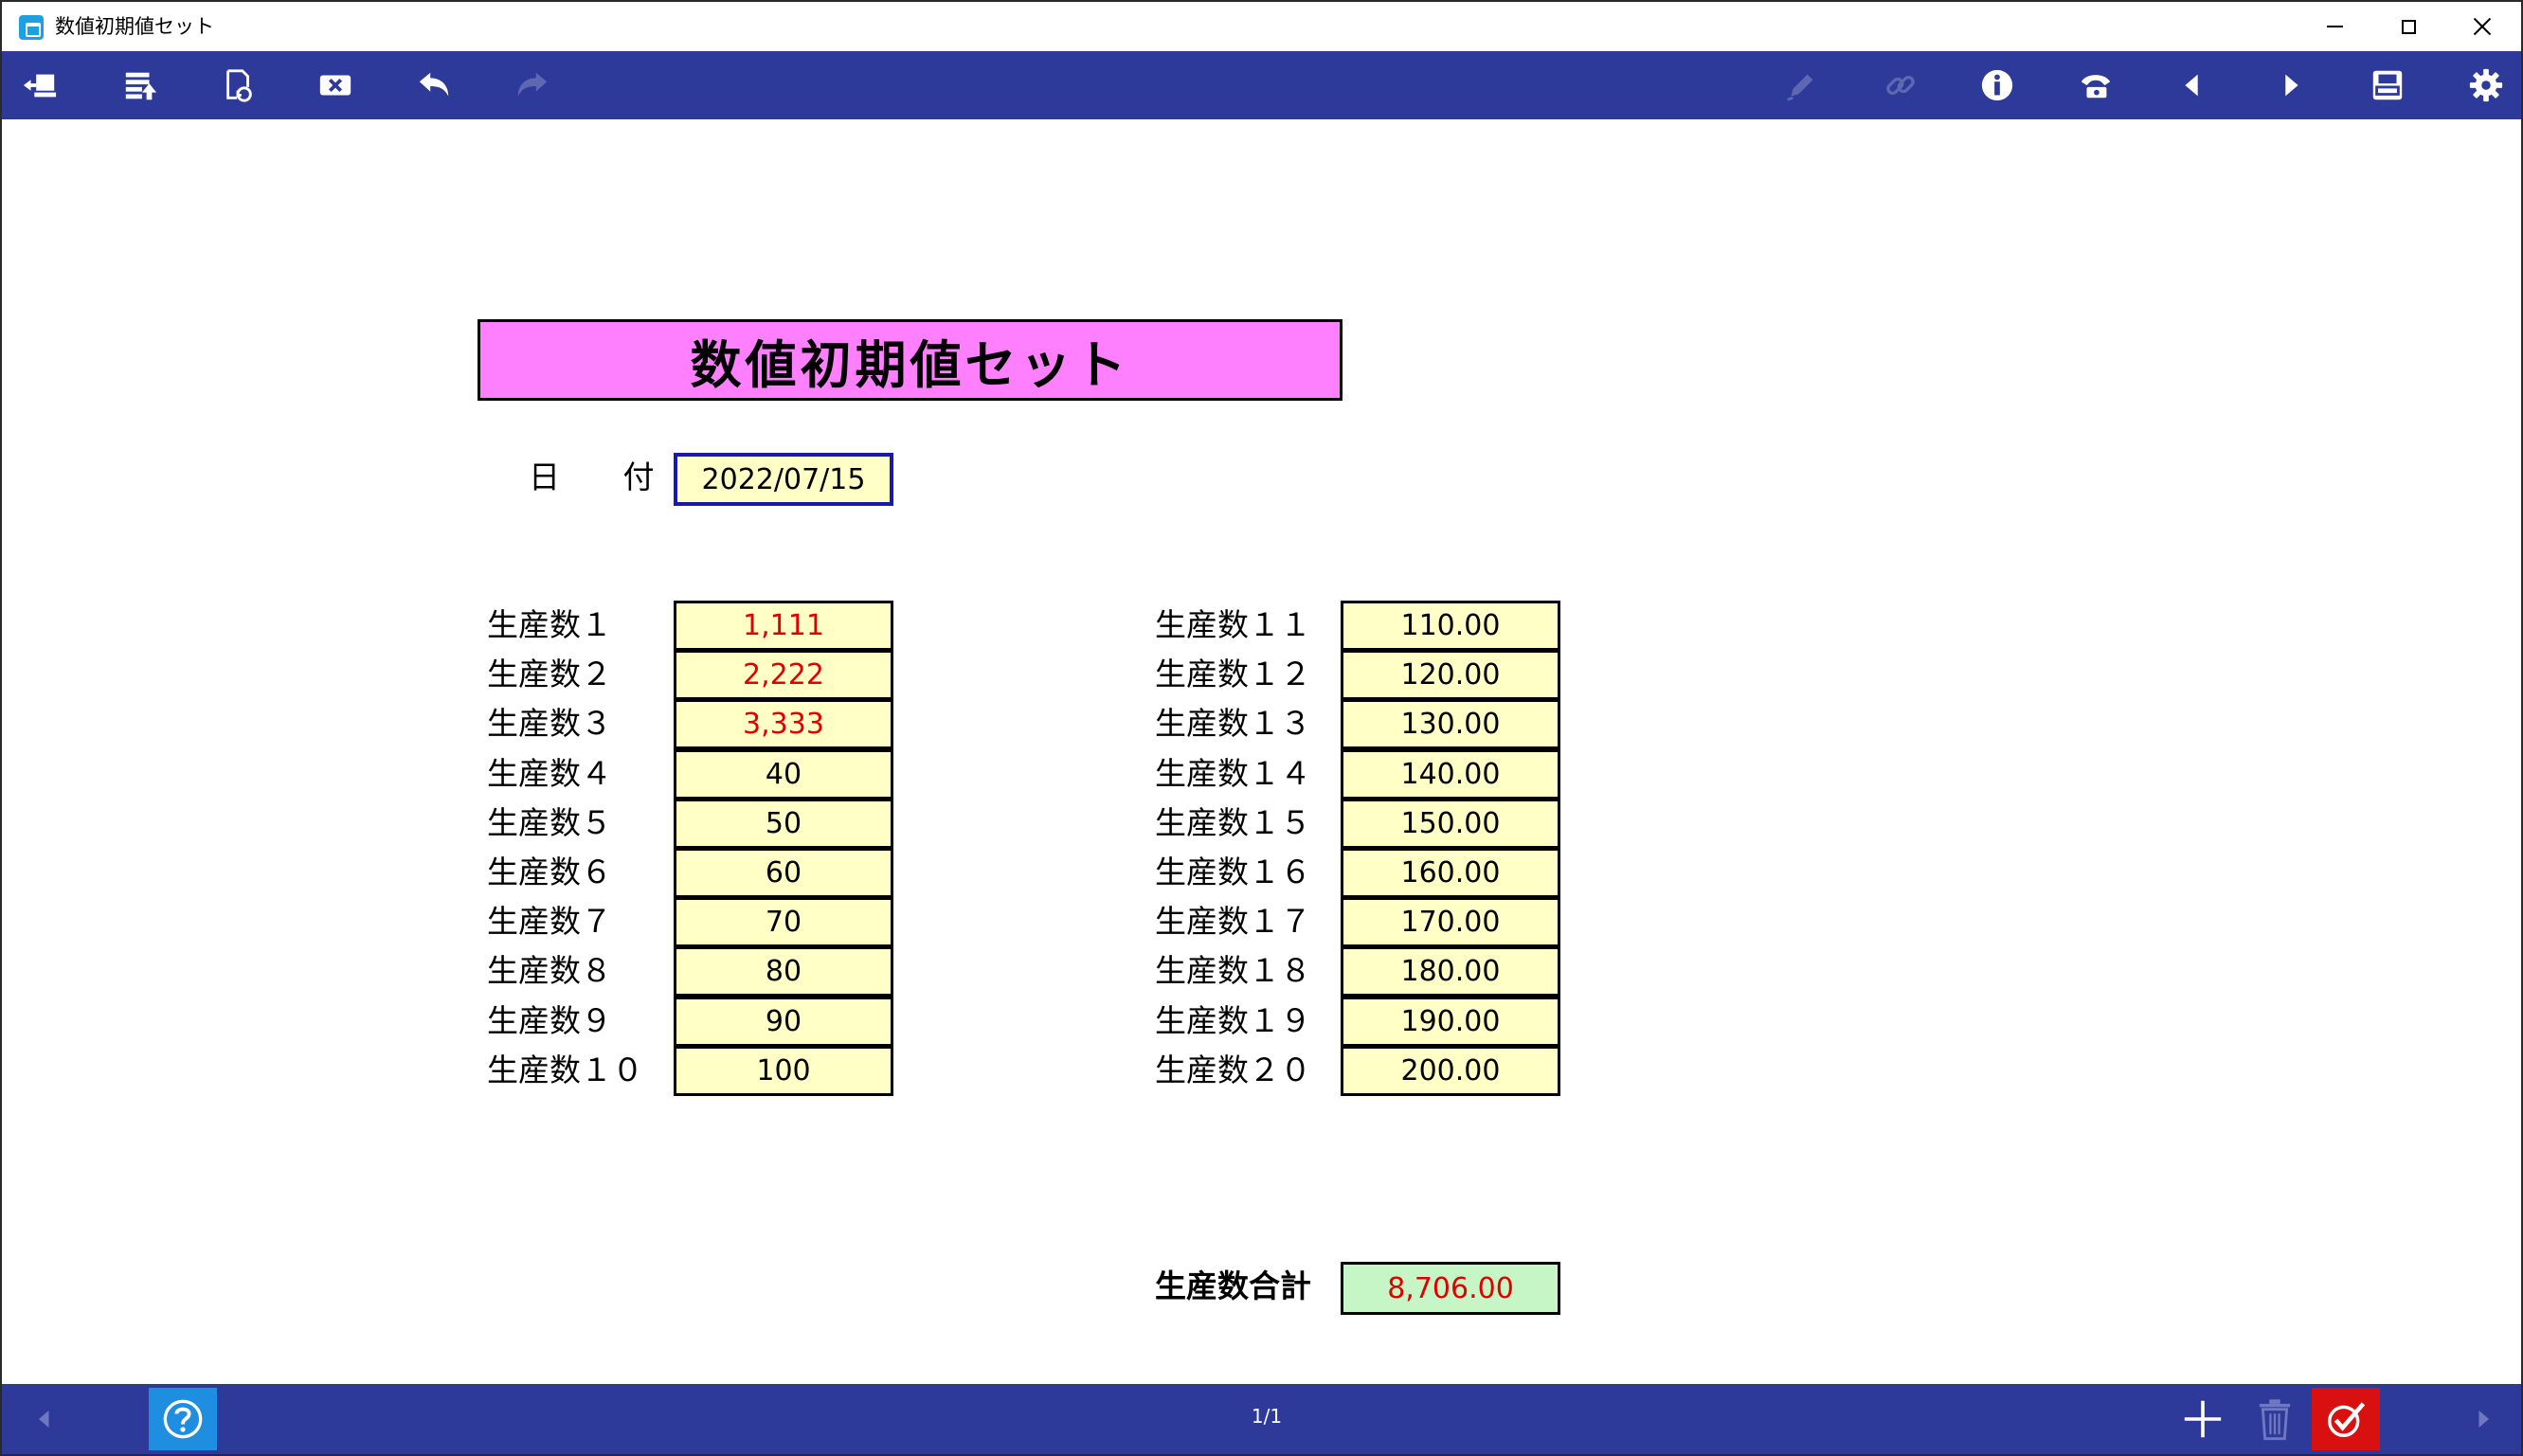 The height and width of the screenshot is (1456, 2523). What do you see at coordinates (565, 1070) in the screenshot?
I see `production-label: 生産数１０` at bounding box center [565, 1070].